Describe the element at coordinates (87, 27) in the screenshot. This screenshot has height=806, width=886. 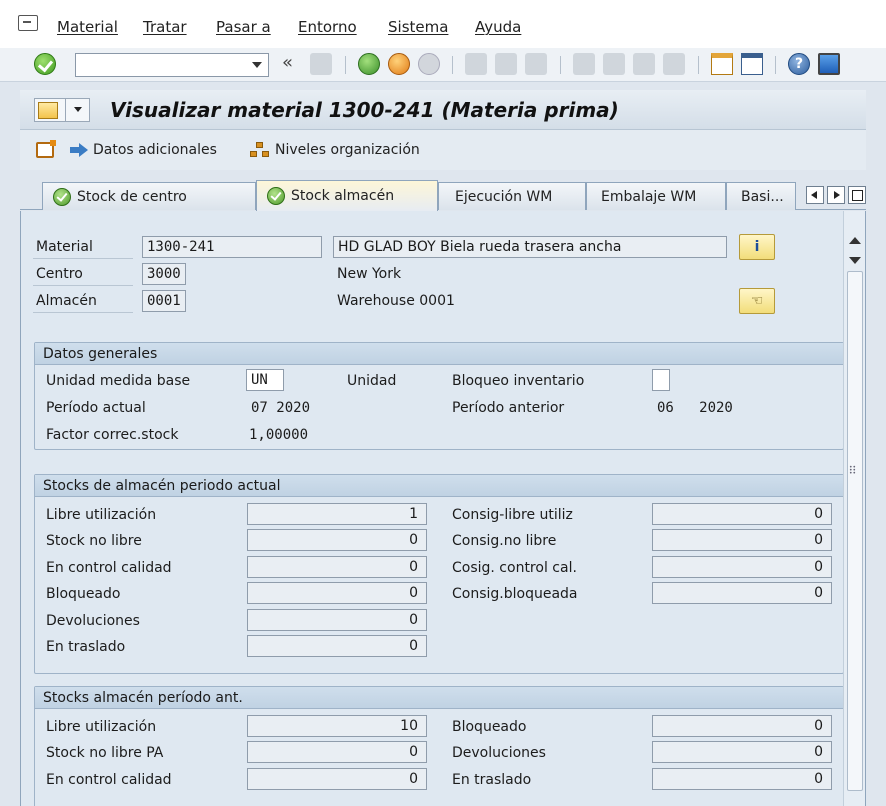
I see `menu-material: Material` at that location.